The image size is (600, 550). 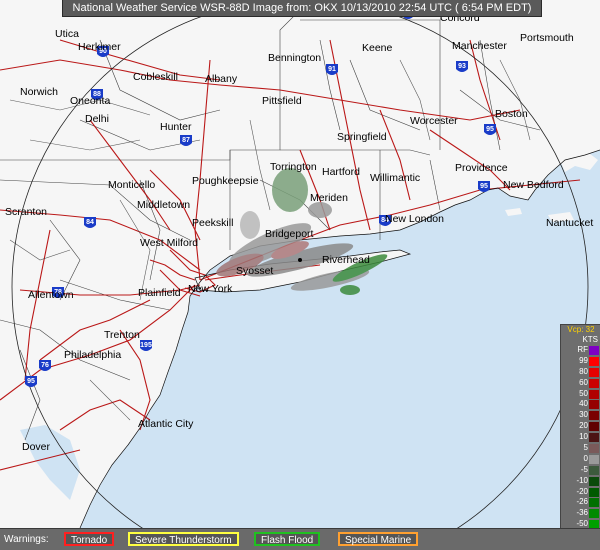 What do you see at coordinates (583, 393) in the screenshot?
I see `legend-entry-label: 50` at bounding box center [583, 393].